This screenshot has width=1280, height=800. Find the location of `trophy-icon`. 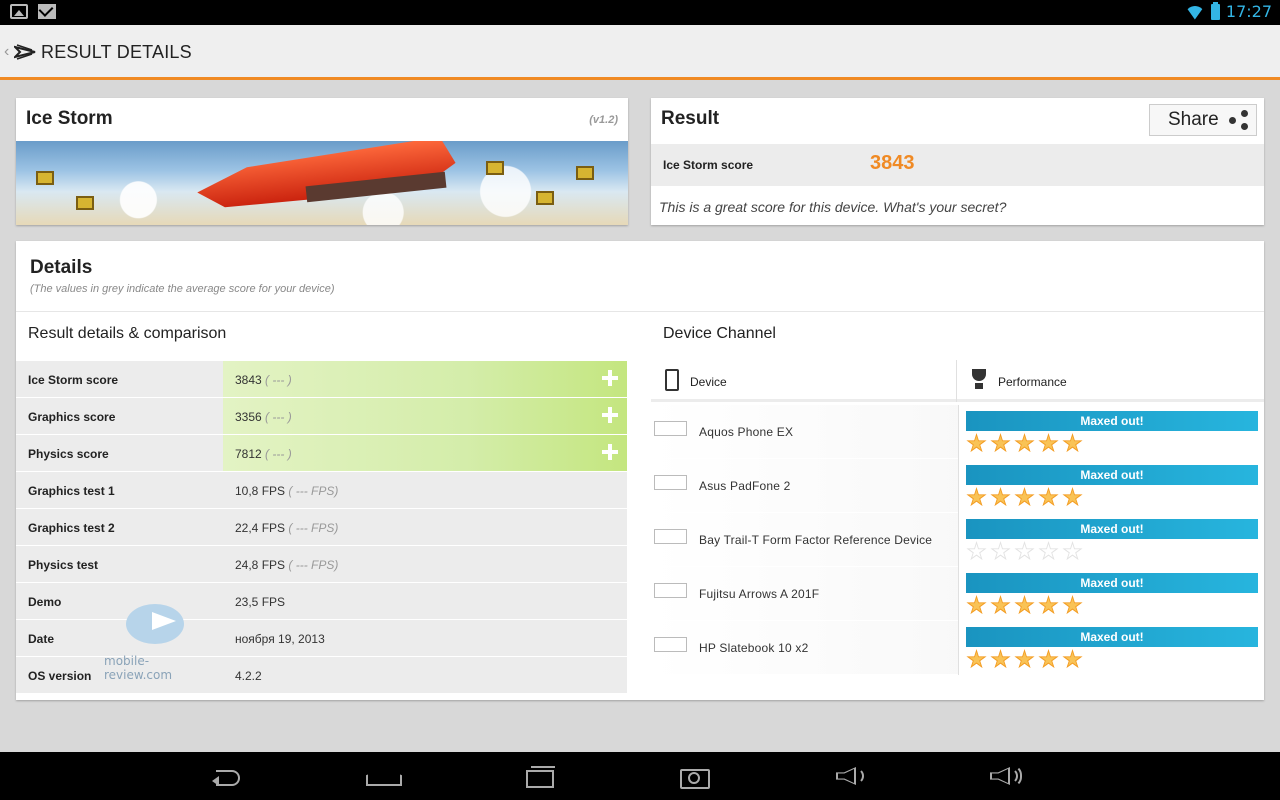

trophy-icon is located at coordinates (979, 380).